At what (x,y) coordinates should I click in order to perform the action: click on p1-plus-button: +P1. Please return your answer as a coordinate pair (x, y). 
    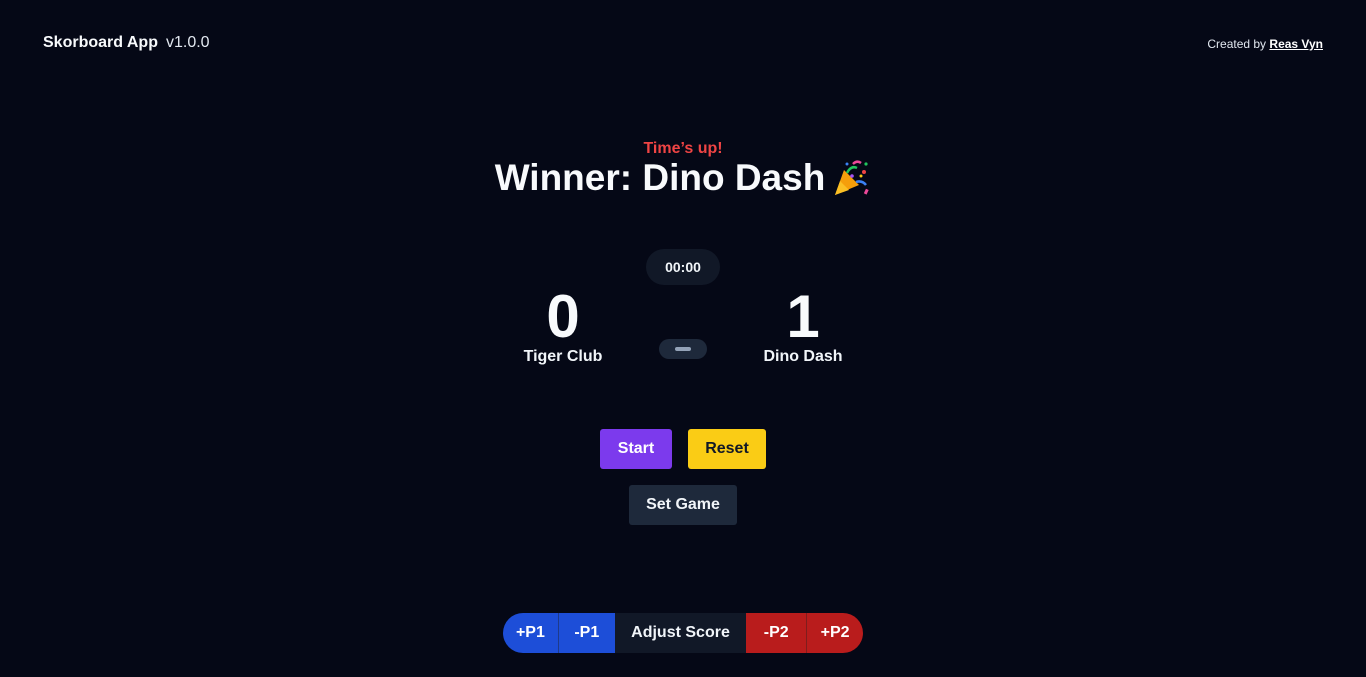
    Looking at the image, I should click on (531, 633).